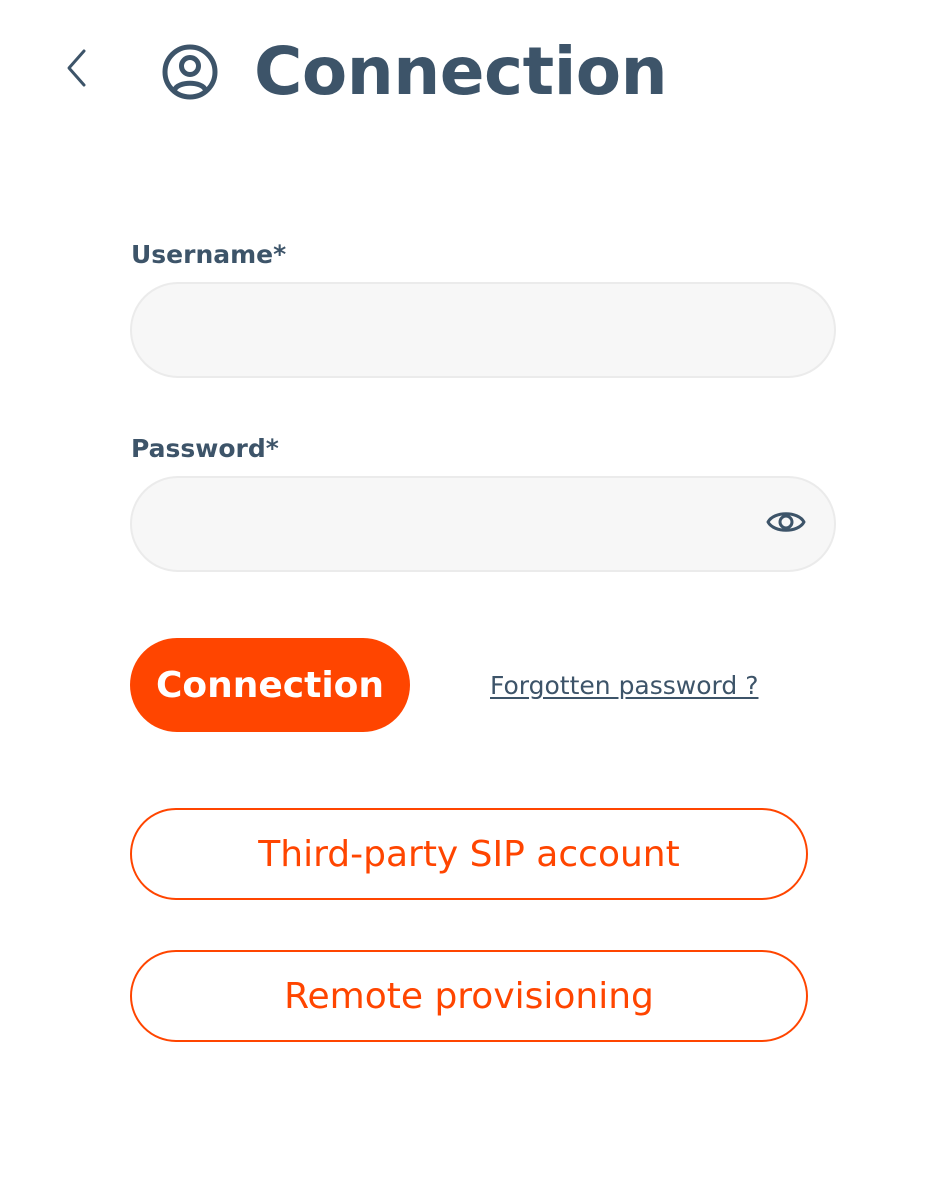 This screenshot has width=938, height=1186. What do you see at coordinates (624, 686) in the screenshot?
I see `forgotten-password-link: Forgotten password ?` at bounding box center [624, 686].